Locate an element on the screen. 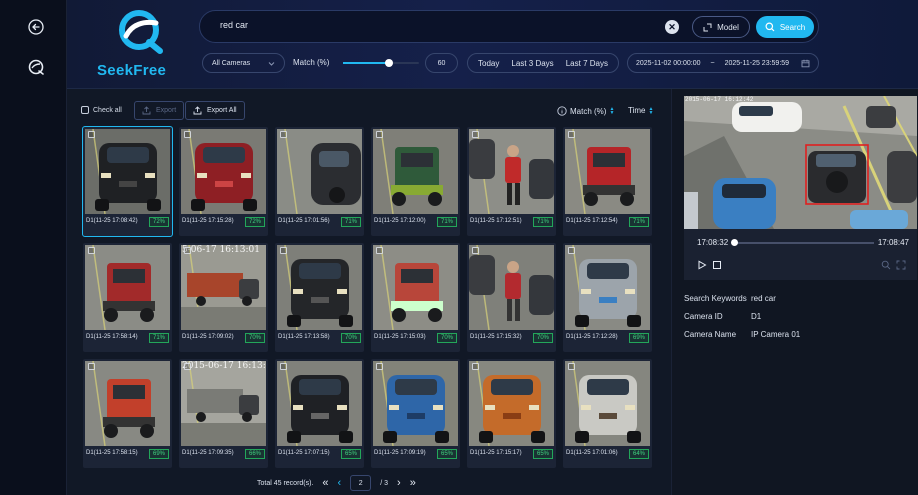 This screenshot has height=495, width=918. sort-match: Match (%) ▲ ▼ is located at coordinates (585, 111).